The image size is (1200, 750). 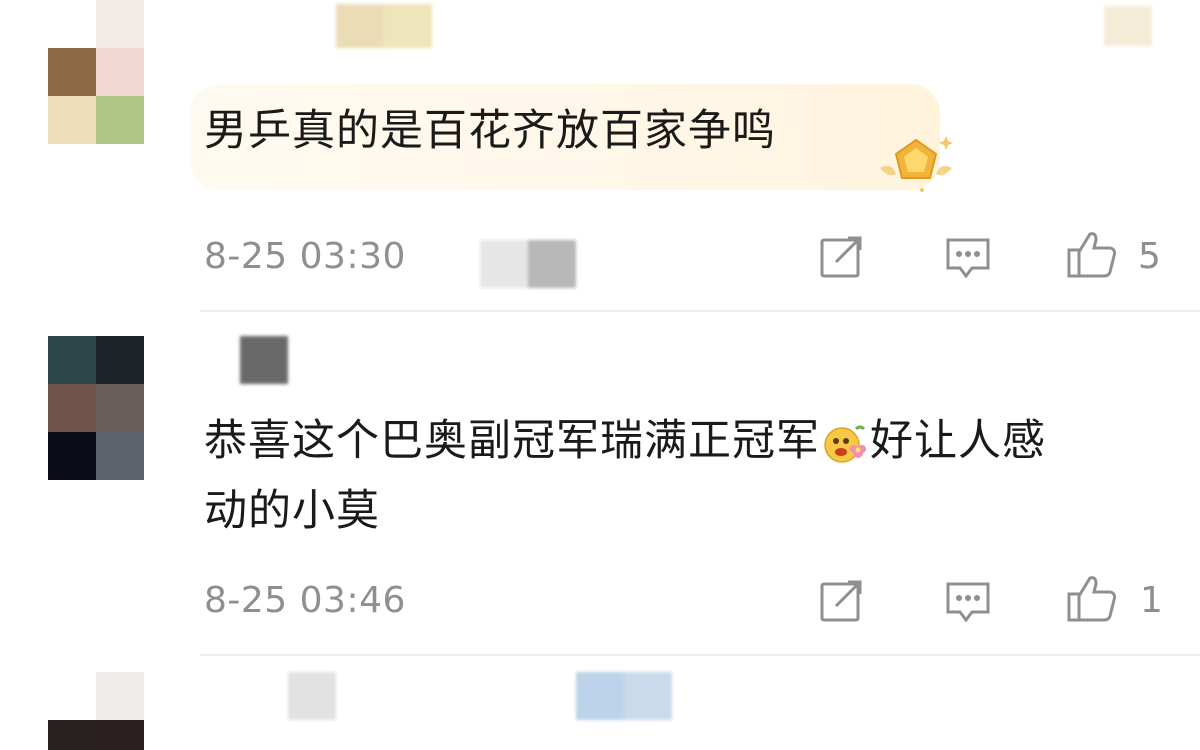 What do you see at coordinates (305, 256) in the screenshot?
I see `comment-timestamp: 8-25 03:30` at bounding box center [305, 256].